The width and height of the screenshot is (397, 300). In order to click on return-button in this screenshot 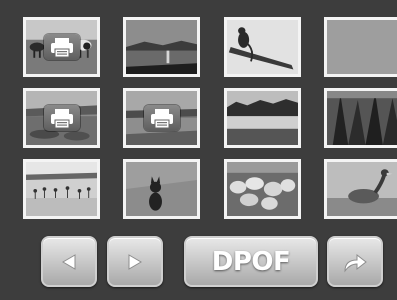, I will do `click(355, 261)`.